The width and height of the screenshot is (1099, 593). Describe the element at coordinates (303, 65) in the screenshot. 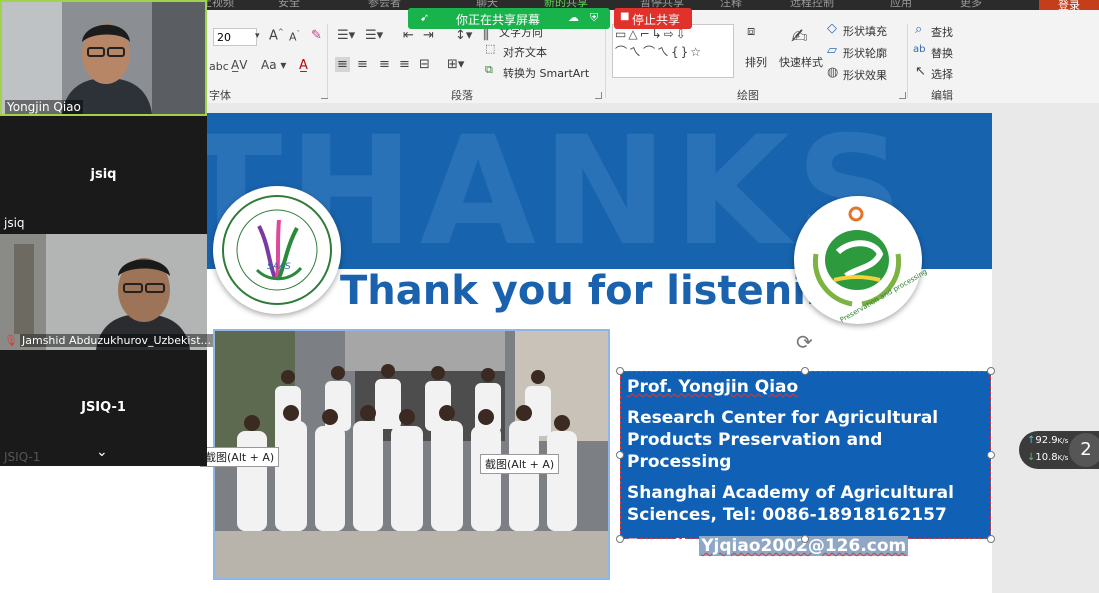

I see `font-color-icon: A̲` at that location.